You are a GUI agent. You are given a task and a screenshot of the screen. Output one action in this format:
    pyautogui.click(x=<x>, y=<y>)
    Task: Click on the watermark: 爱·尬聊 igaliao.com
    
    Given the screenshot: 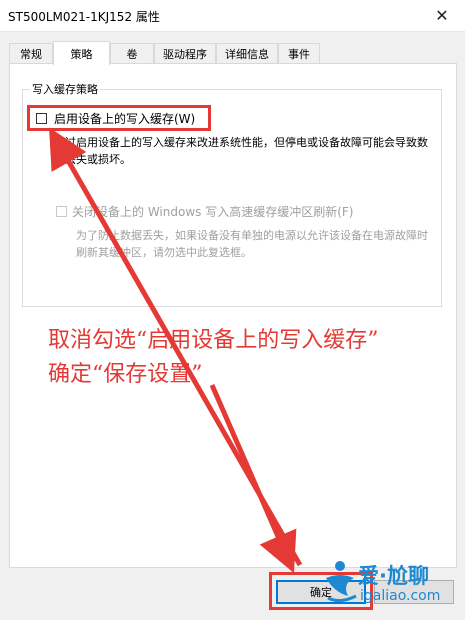 What is the action you would take?
    pyautogui.click(x=390, y=584)
    